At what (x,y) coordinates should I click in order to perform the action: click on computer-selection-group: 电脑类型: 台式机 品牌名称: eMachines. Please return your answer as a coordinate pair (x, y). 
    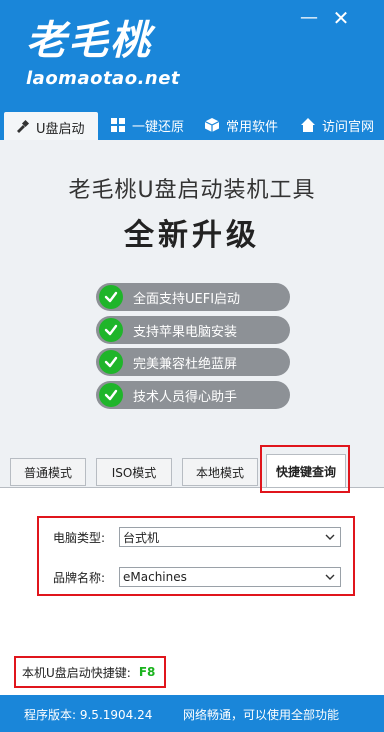
    Looking at the image, I should click on (196, 556).